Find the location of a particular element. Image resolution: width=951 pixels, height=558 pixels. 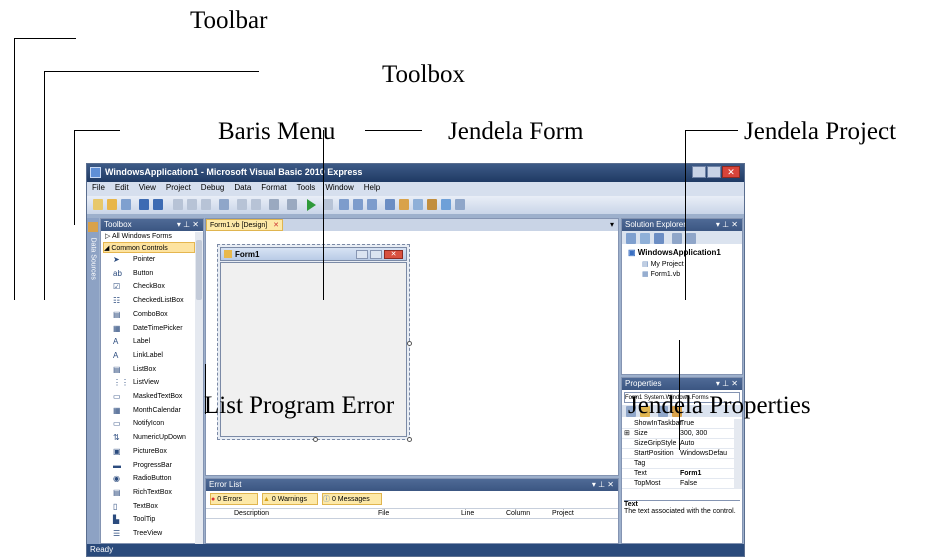

minimize-button is located at coordinates (699, 172).